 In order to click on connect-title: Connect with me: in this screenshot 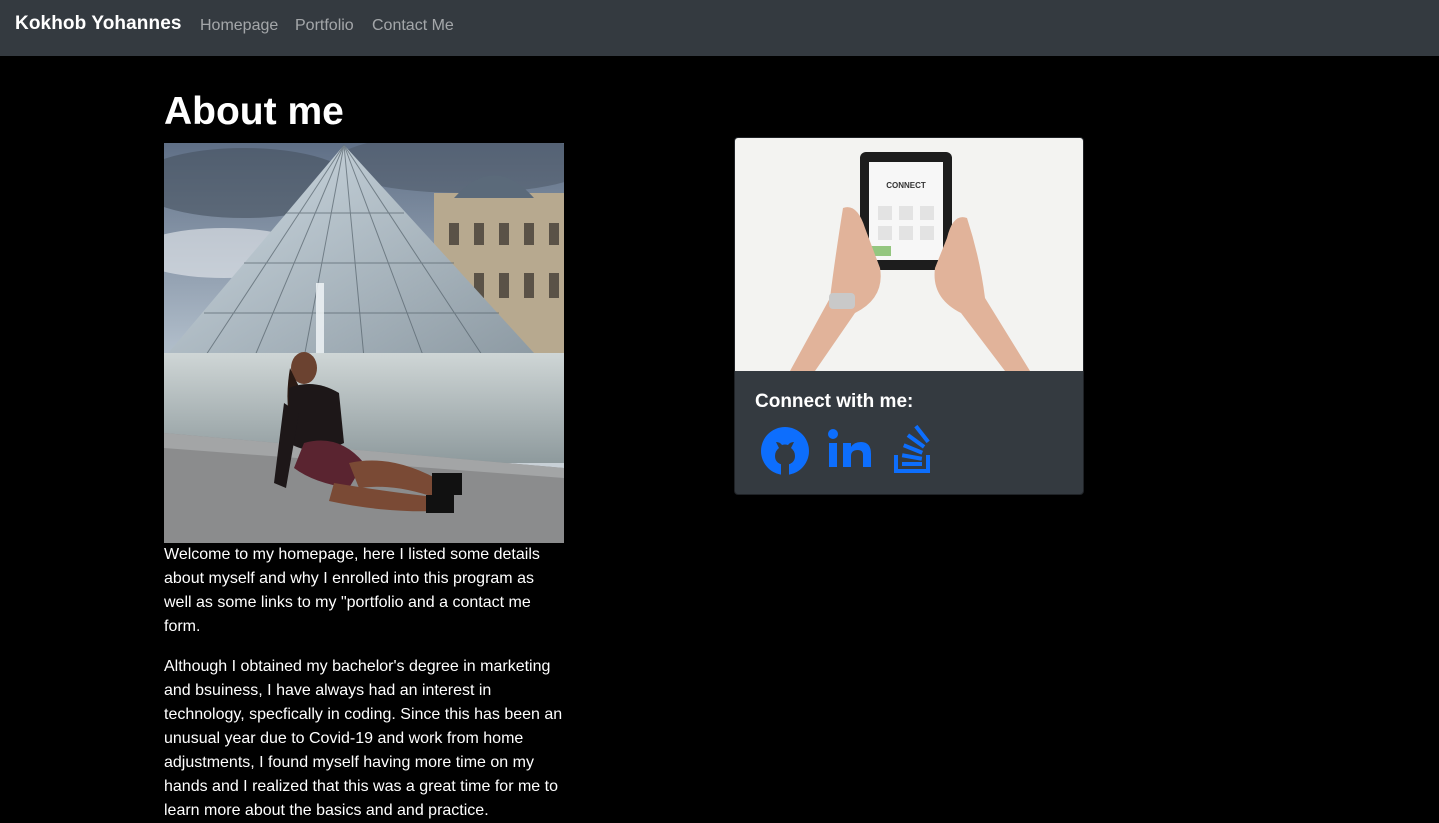, I will do `click(834, 401)`.